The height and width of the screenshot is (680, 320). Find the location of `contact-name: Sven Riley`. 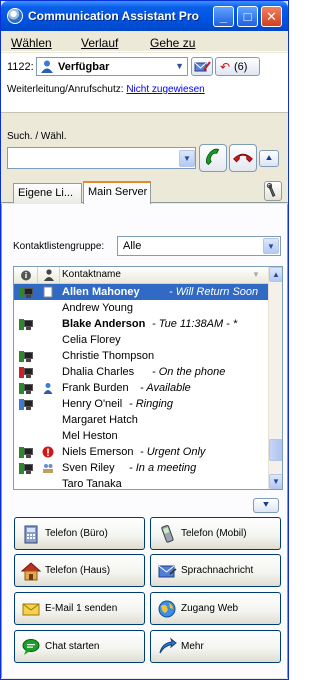

contact-name: Sven Riley is located at coordinates (88, 468).